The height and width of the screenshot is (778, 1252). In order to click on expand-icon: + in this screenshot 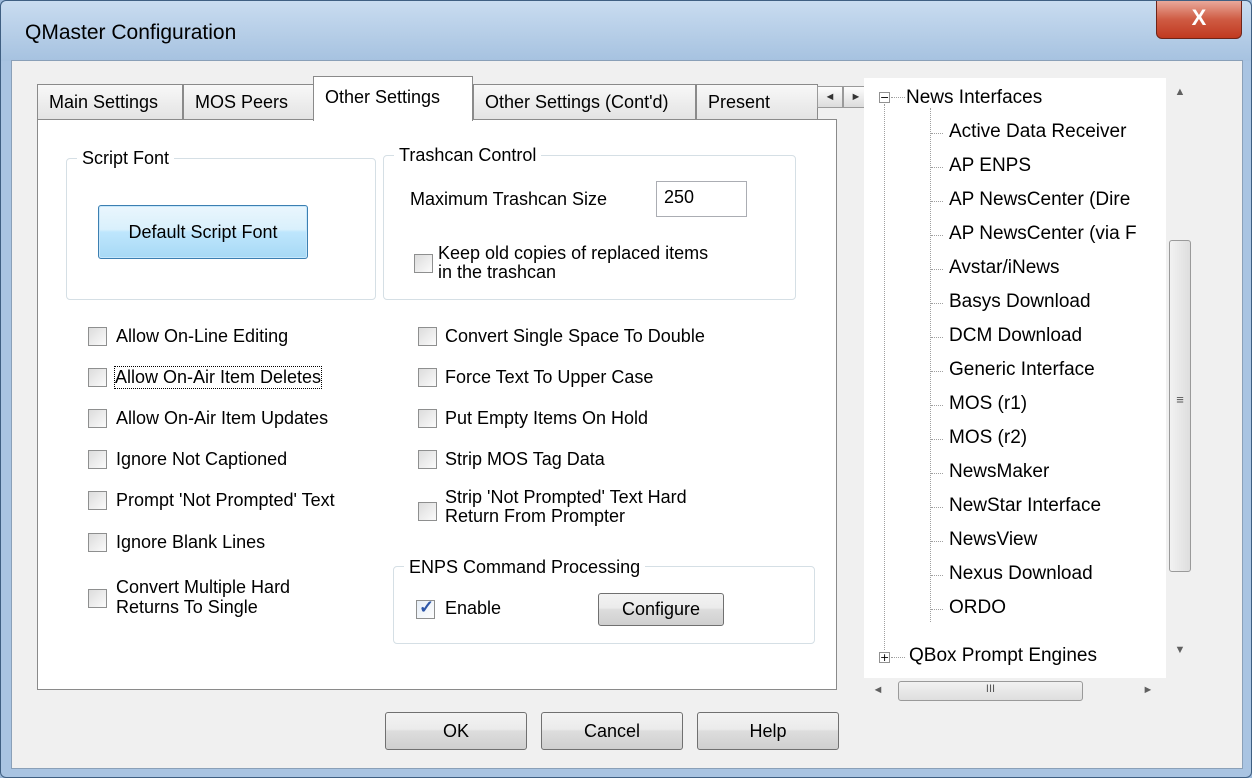, I will do `click(884, 657)`.